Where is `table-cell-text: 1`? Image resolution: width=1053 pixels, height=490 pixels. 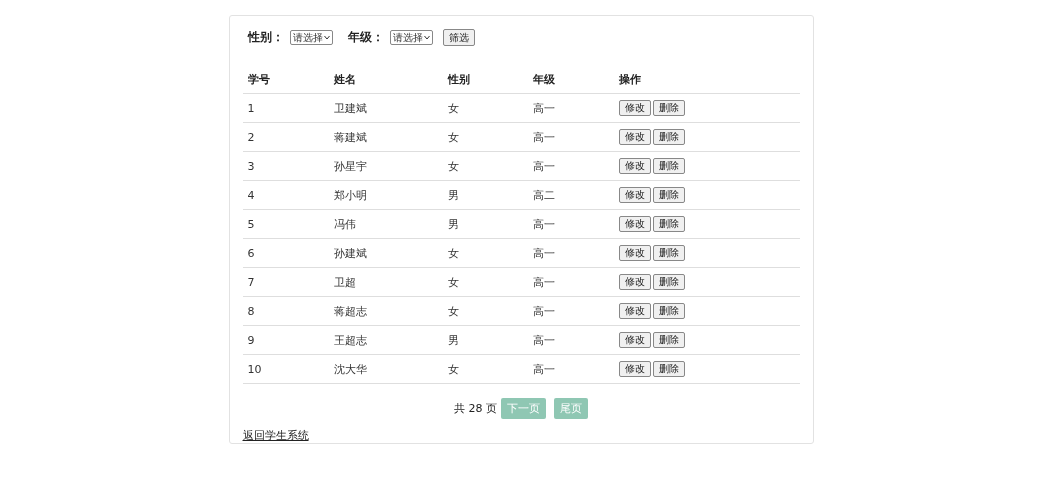 table-cell-text: 1 is located at coordinates (251, 108).